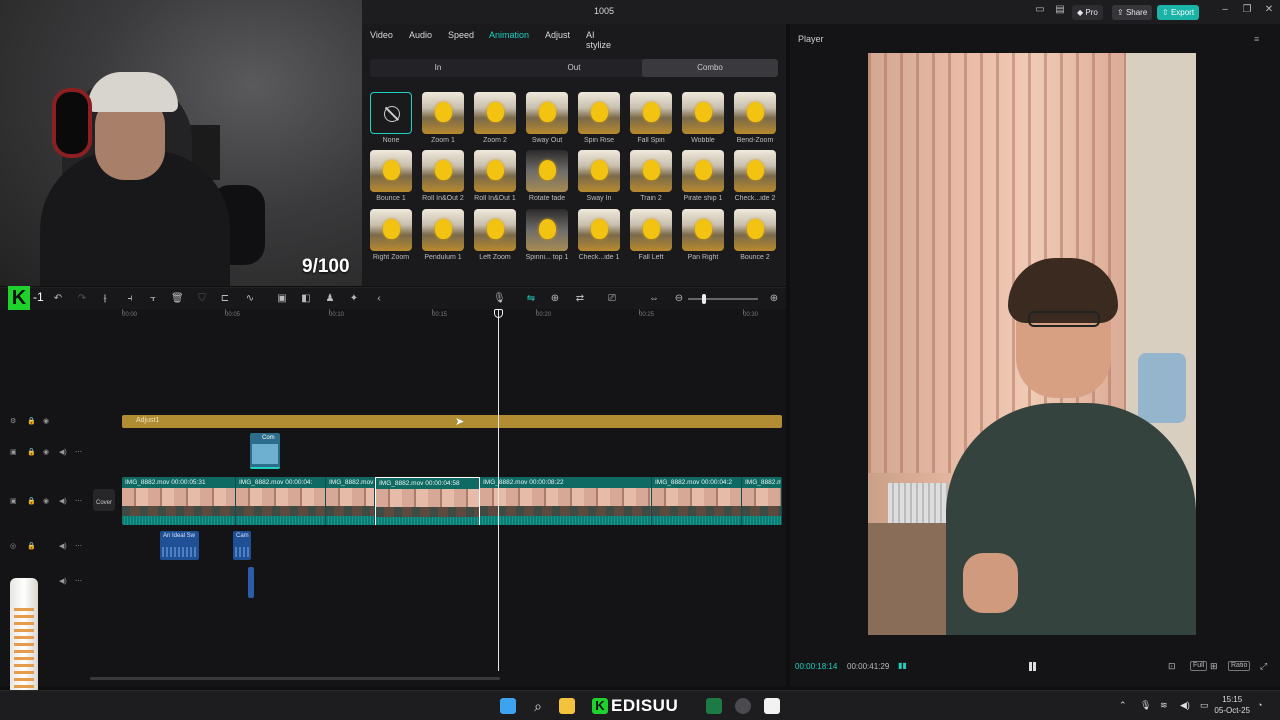  I want to click on file-explorer-icon, so click(567, 706).